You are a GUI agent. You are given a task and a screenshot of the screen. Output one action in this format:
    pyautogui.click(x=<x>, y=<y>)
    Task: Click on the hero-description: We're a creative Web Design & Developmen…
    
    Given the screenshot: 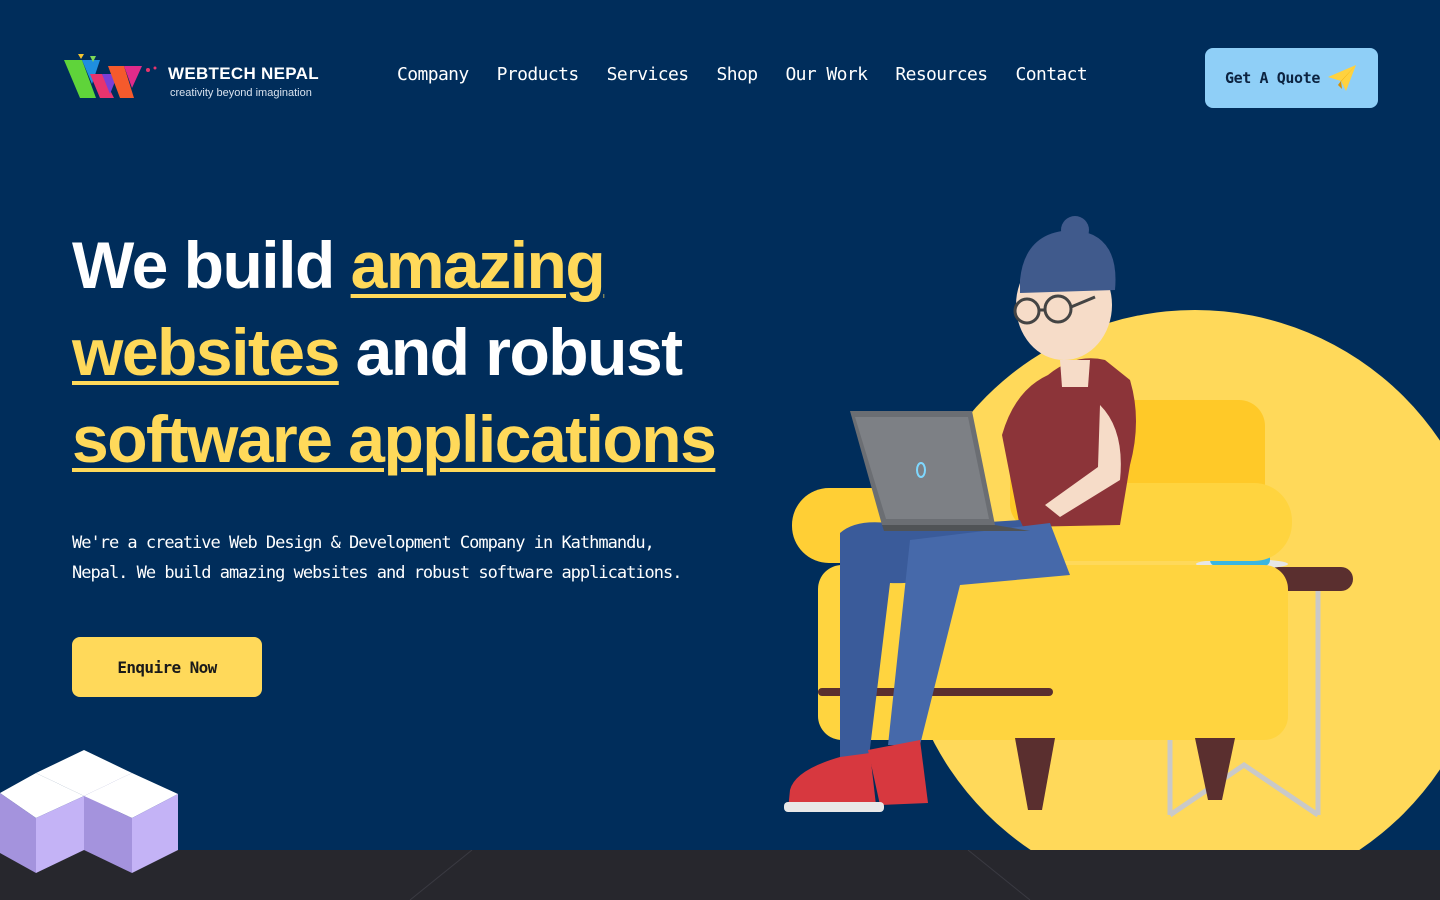 What is the action you would take?
    pyautogui.click(x=377, y=558)
    